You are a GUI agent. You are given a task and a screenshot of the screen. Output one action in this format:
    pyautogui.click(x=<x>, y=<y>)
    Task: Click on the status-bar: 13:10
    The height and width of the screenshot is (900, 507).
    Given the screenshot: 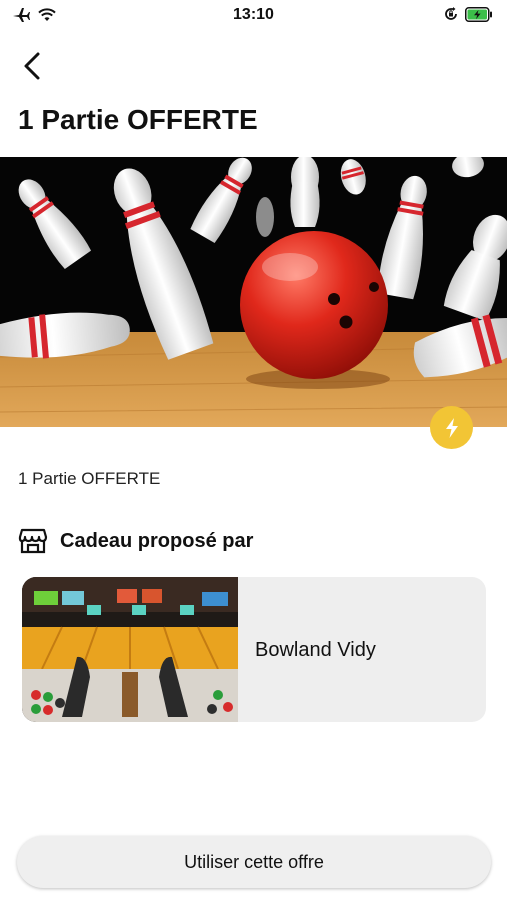 What is the action you would take?
    pyautogui.click(x=253, y=15)
    